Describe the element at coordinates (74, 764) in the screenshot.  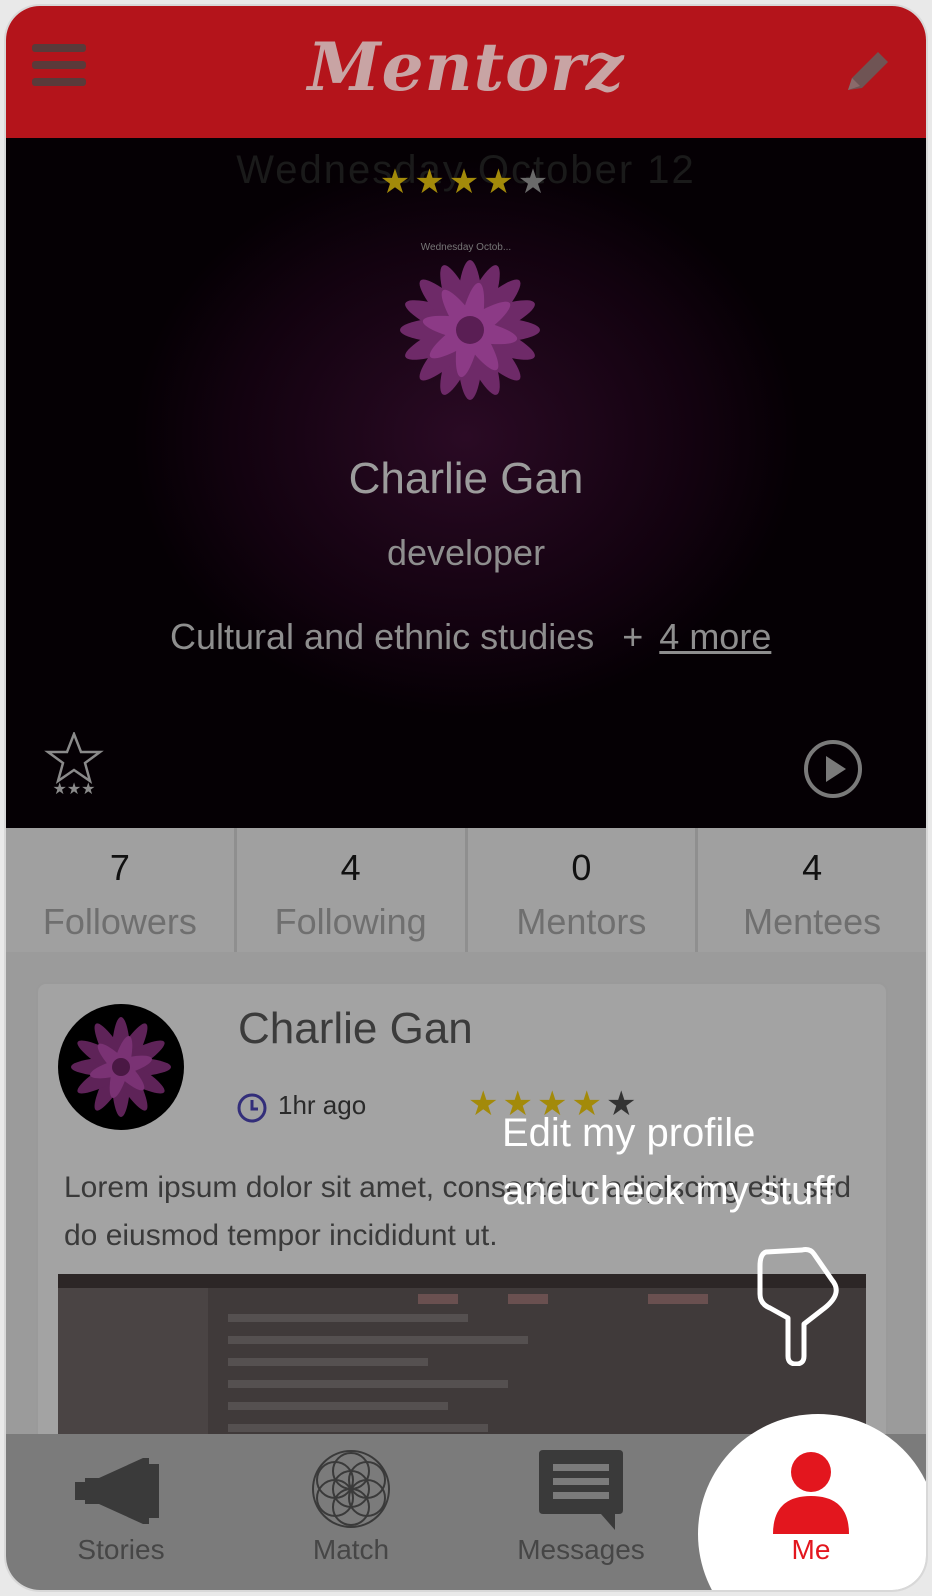
I see `rate-star-icon: ★★★` at that location.